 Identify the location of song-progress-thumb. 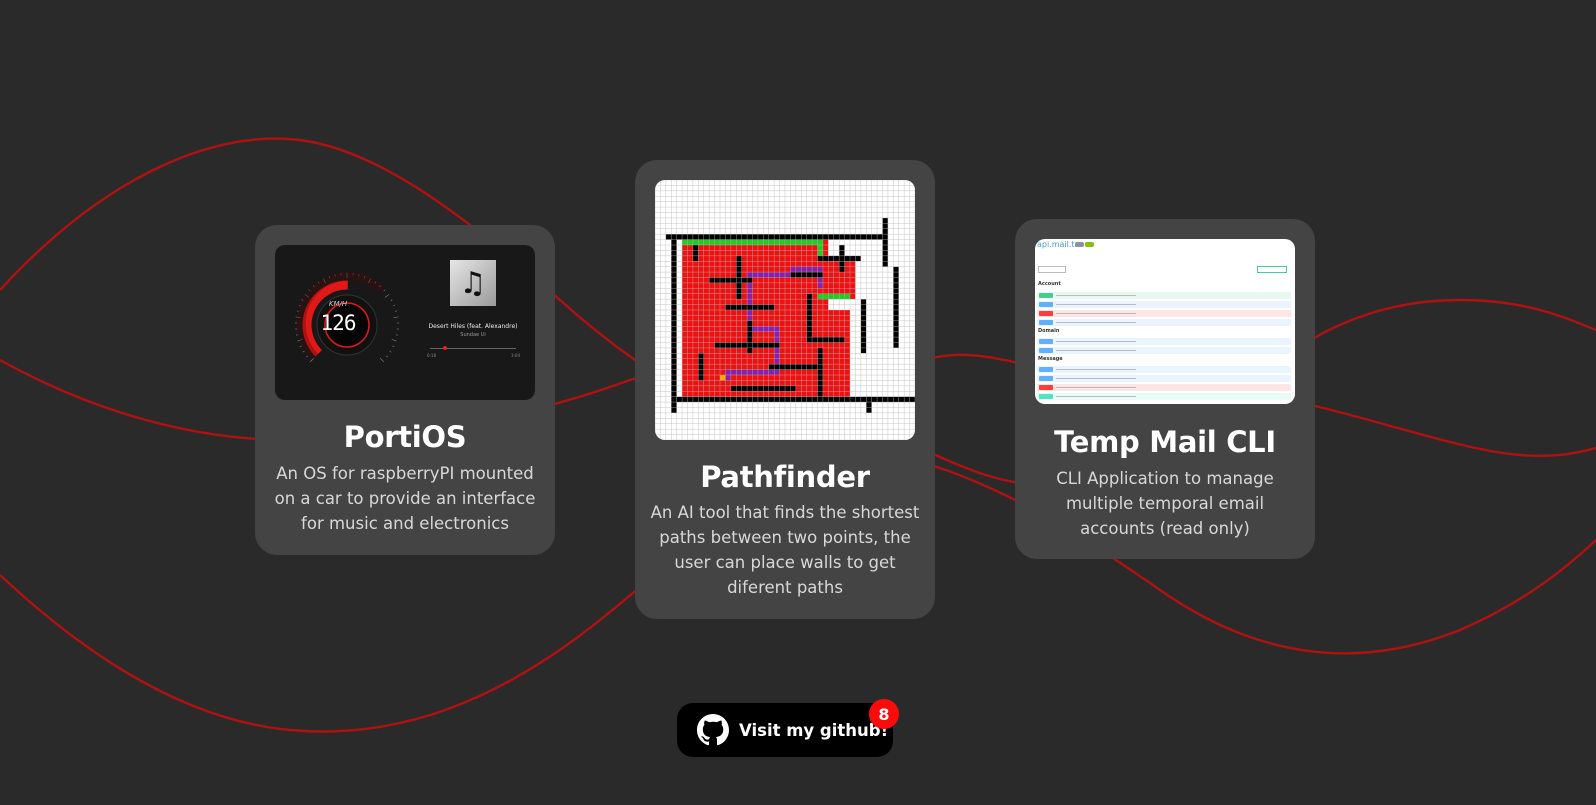
(445, 348).